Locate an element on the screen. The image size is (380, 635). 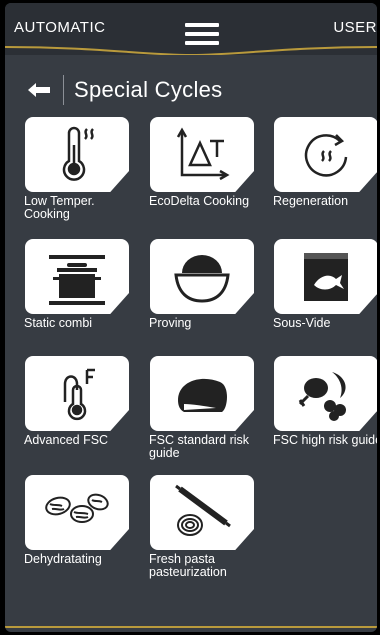
tile-label: Fresh pasta pasteurization is located at coordinates (188, 565).